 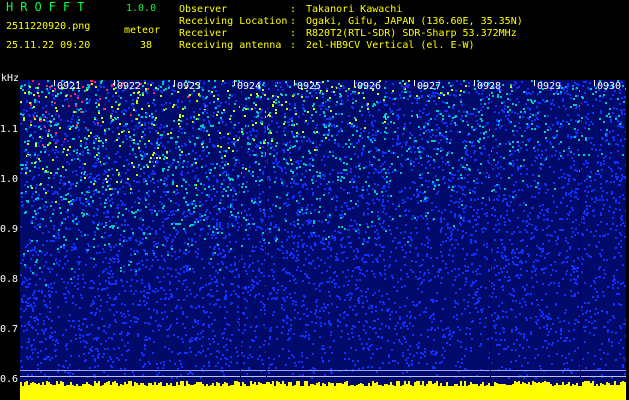 I want to click on y-tick-label: 0.7, so click(x=9, y=329).